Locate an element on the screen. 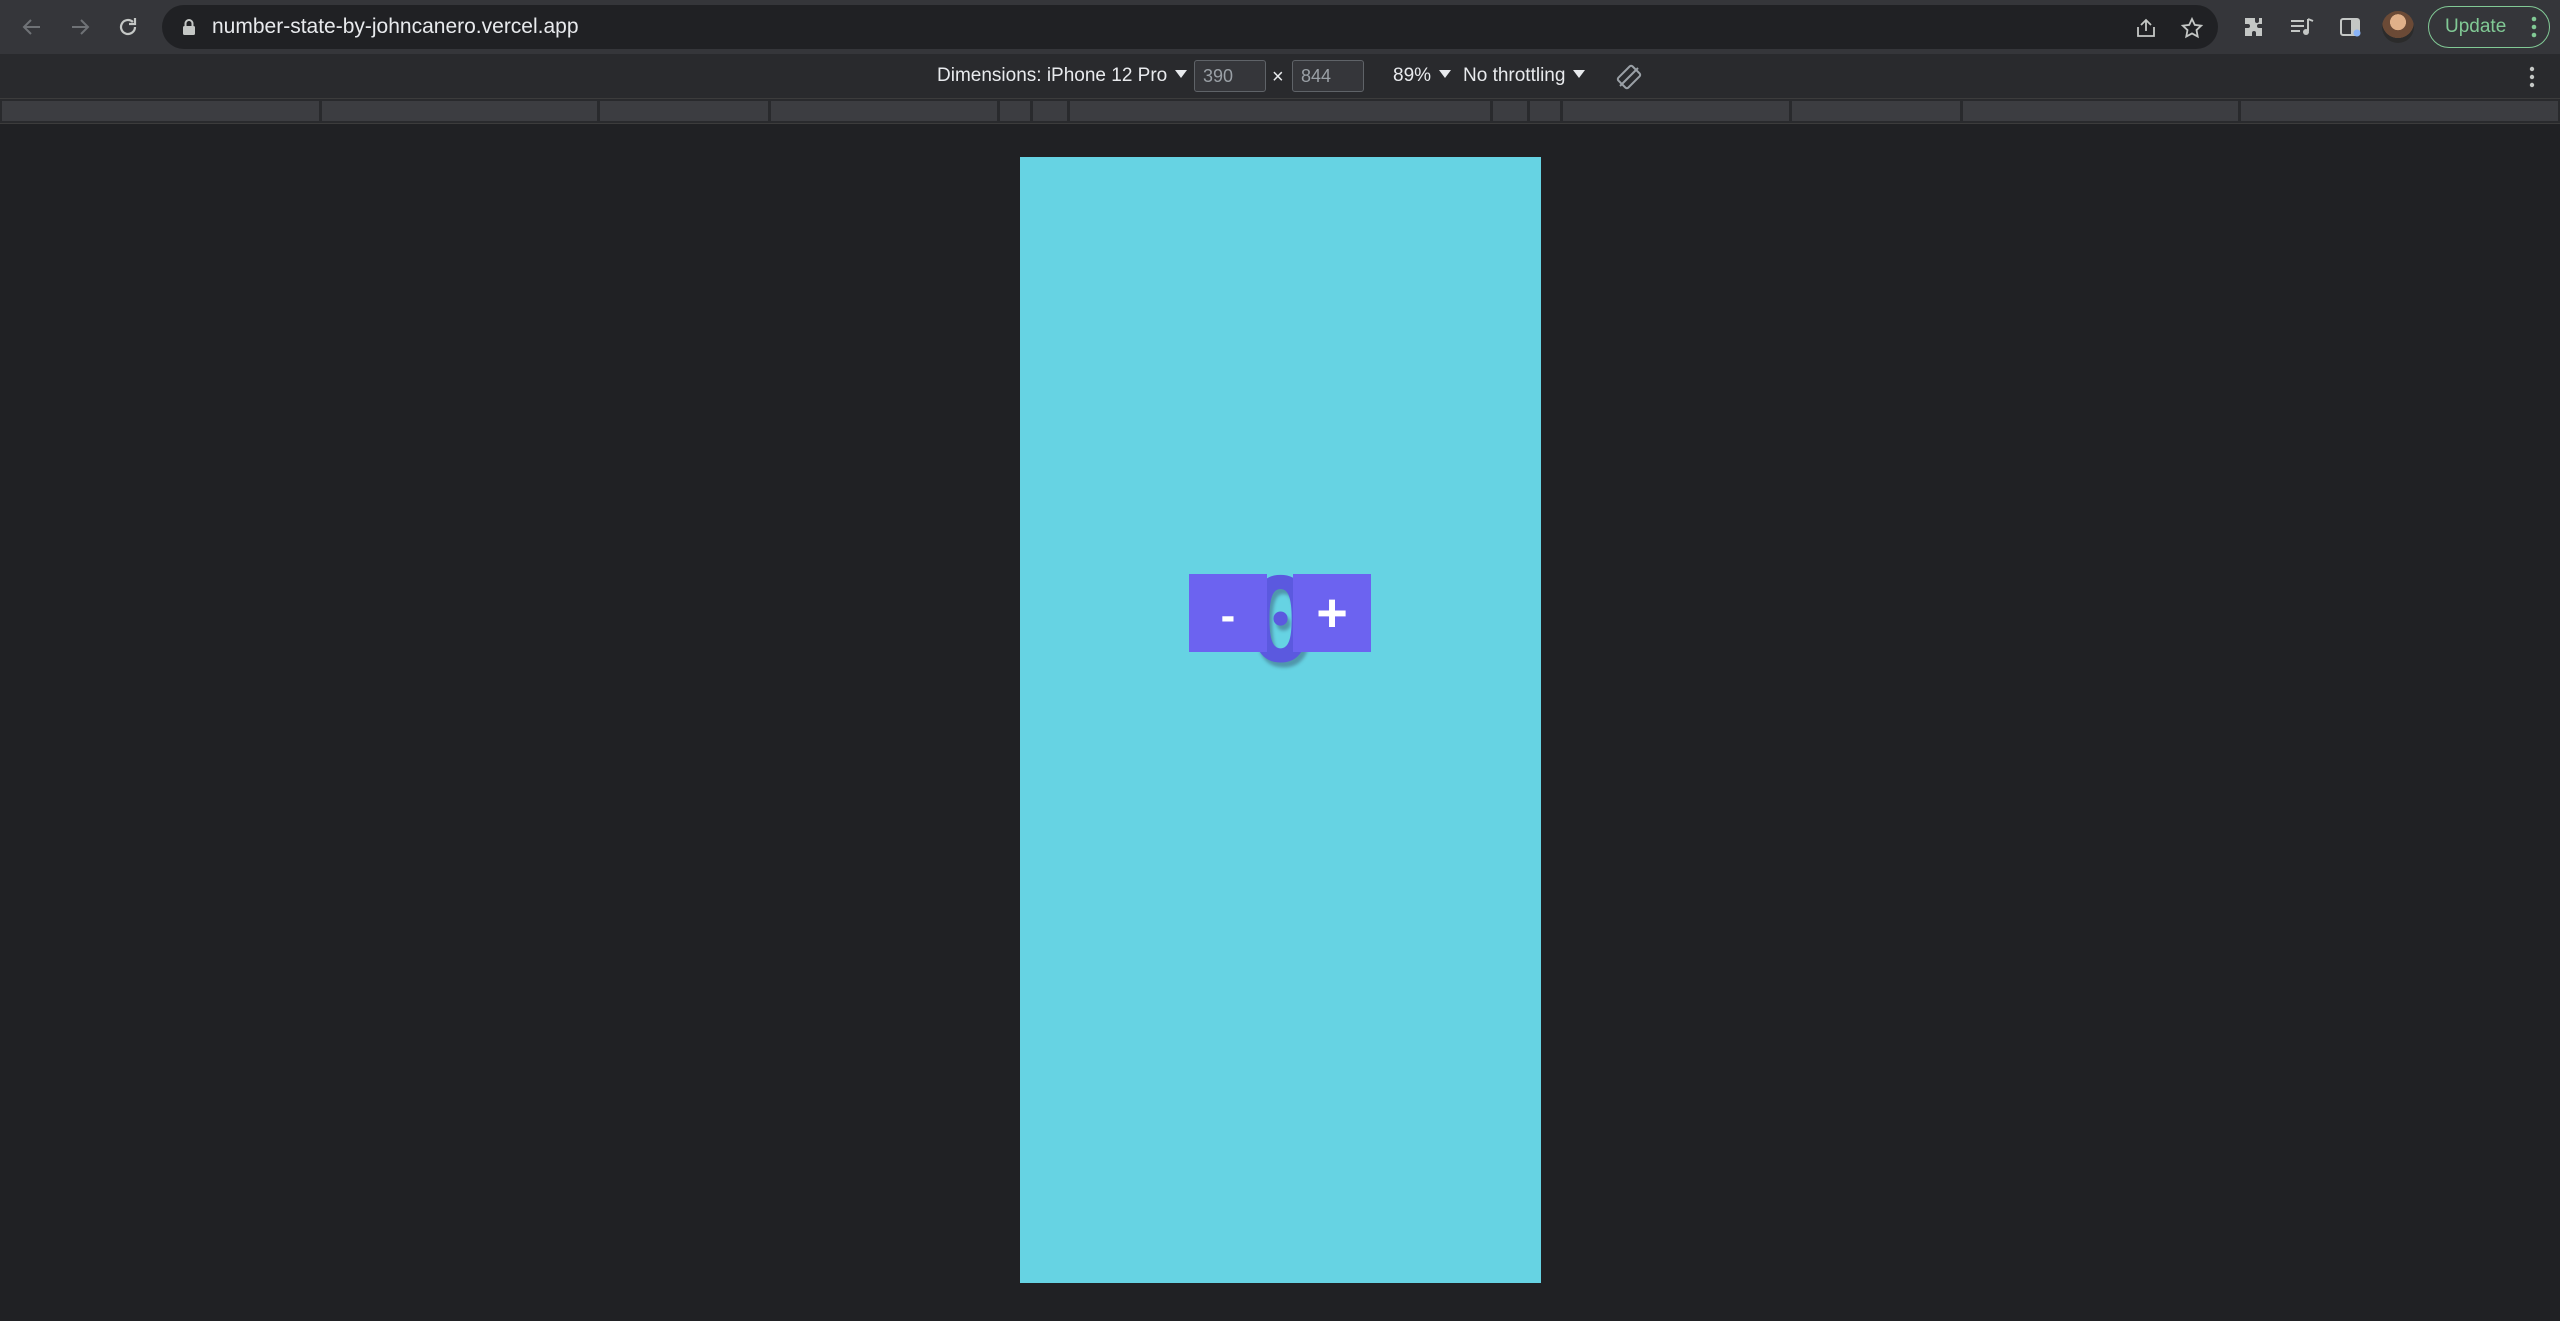 The image size is (2560, 1321). extensions-button is located at coordinates (2254, 27).